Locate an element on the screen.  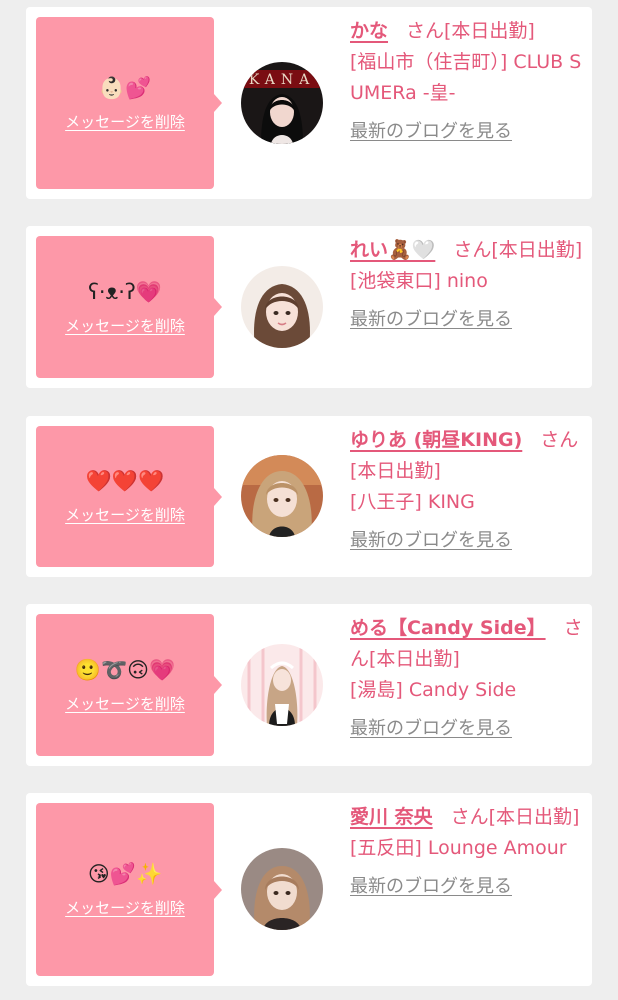
shop-name: [八王子] KING is located at coordinates (412, 502).